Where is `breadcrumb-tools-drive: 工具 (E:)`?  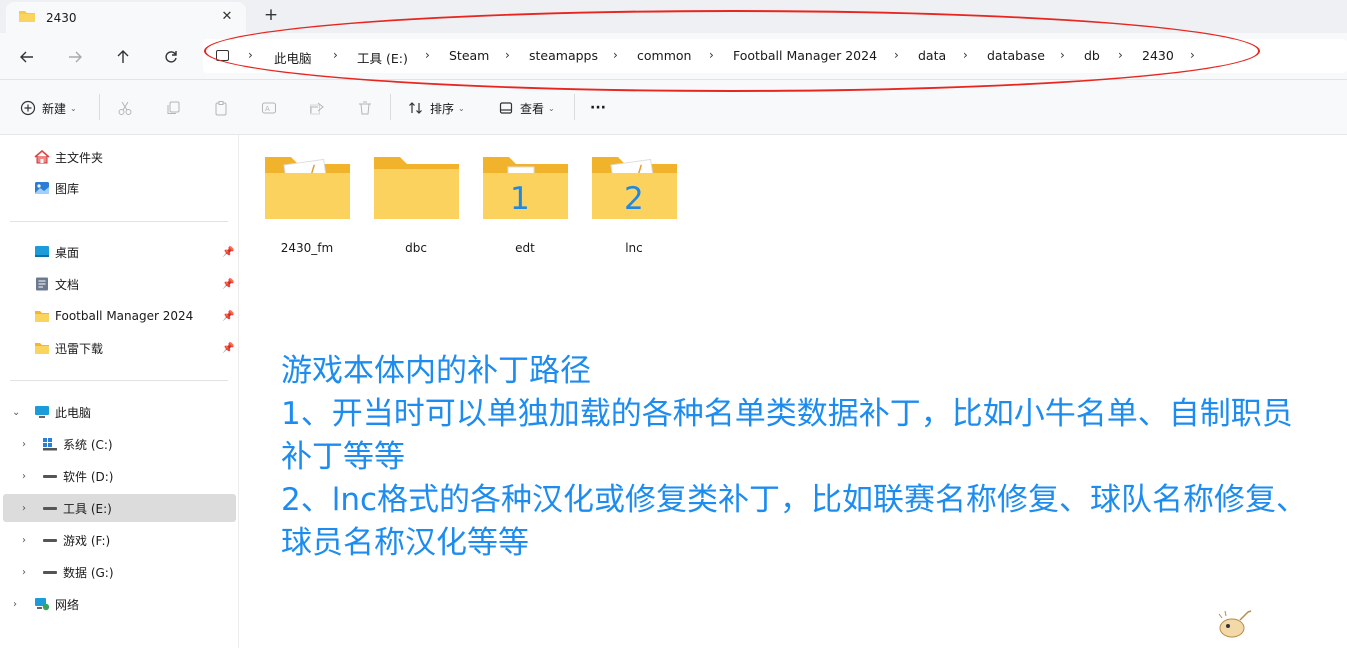
breadcrumb-tools-drive: 工具 (E:) is located at coordinates (382, 57).